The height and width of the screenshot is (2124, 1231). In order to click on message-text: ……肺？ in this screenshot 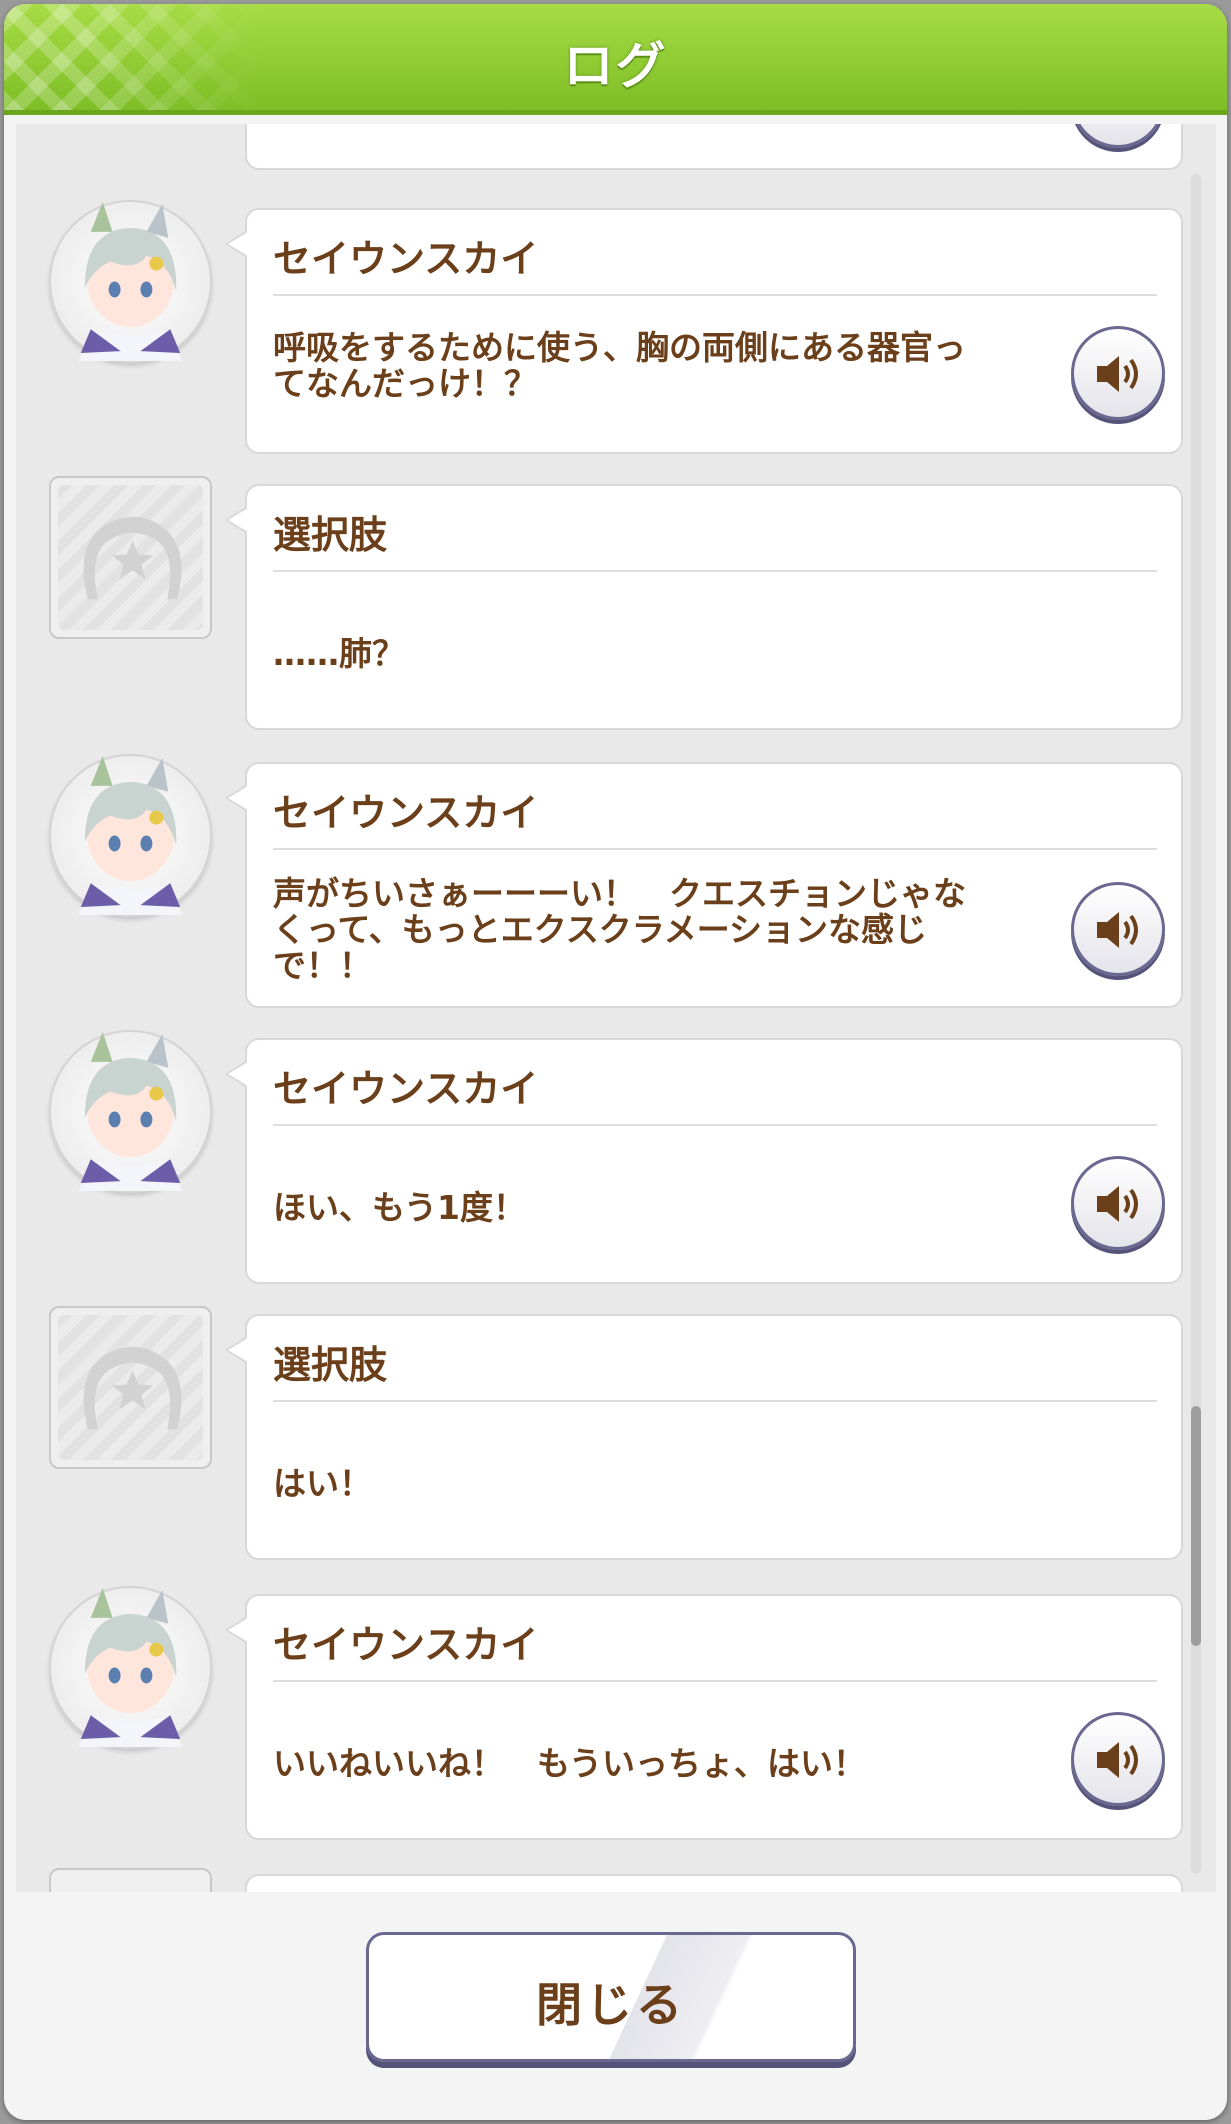, I will do `click(339, 653)`.